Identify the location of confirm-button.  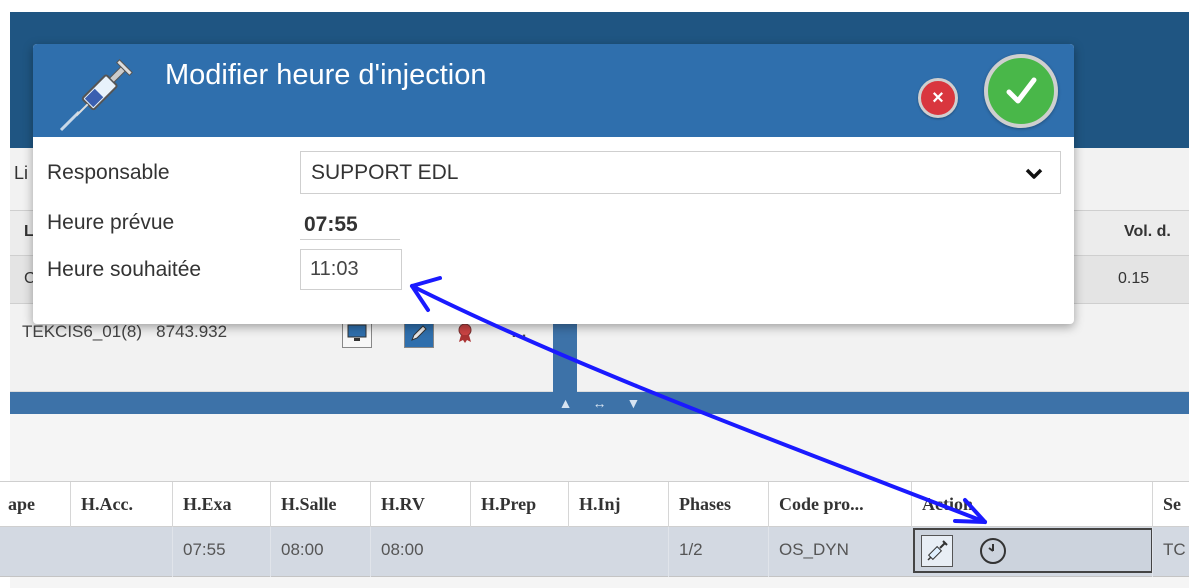
(1021, 91).